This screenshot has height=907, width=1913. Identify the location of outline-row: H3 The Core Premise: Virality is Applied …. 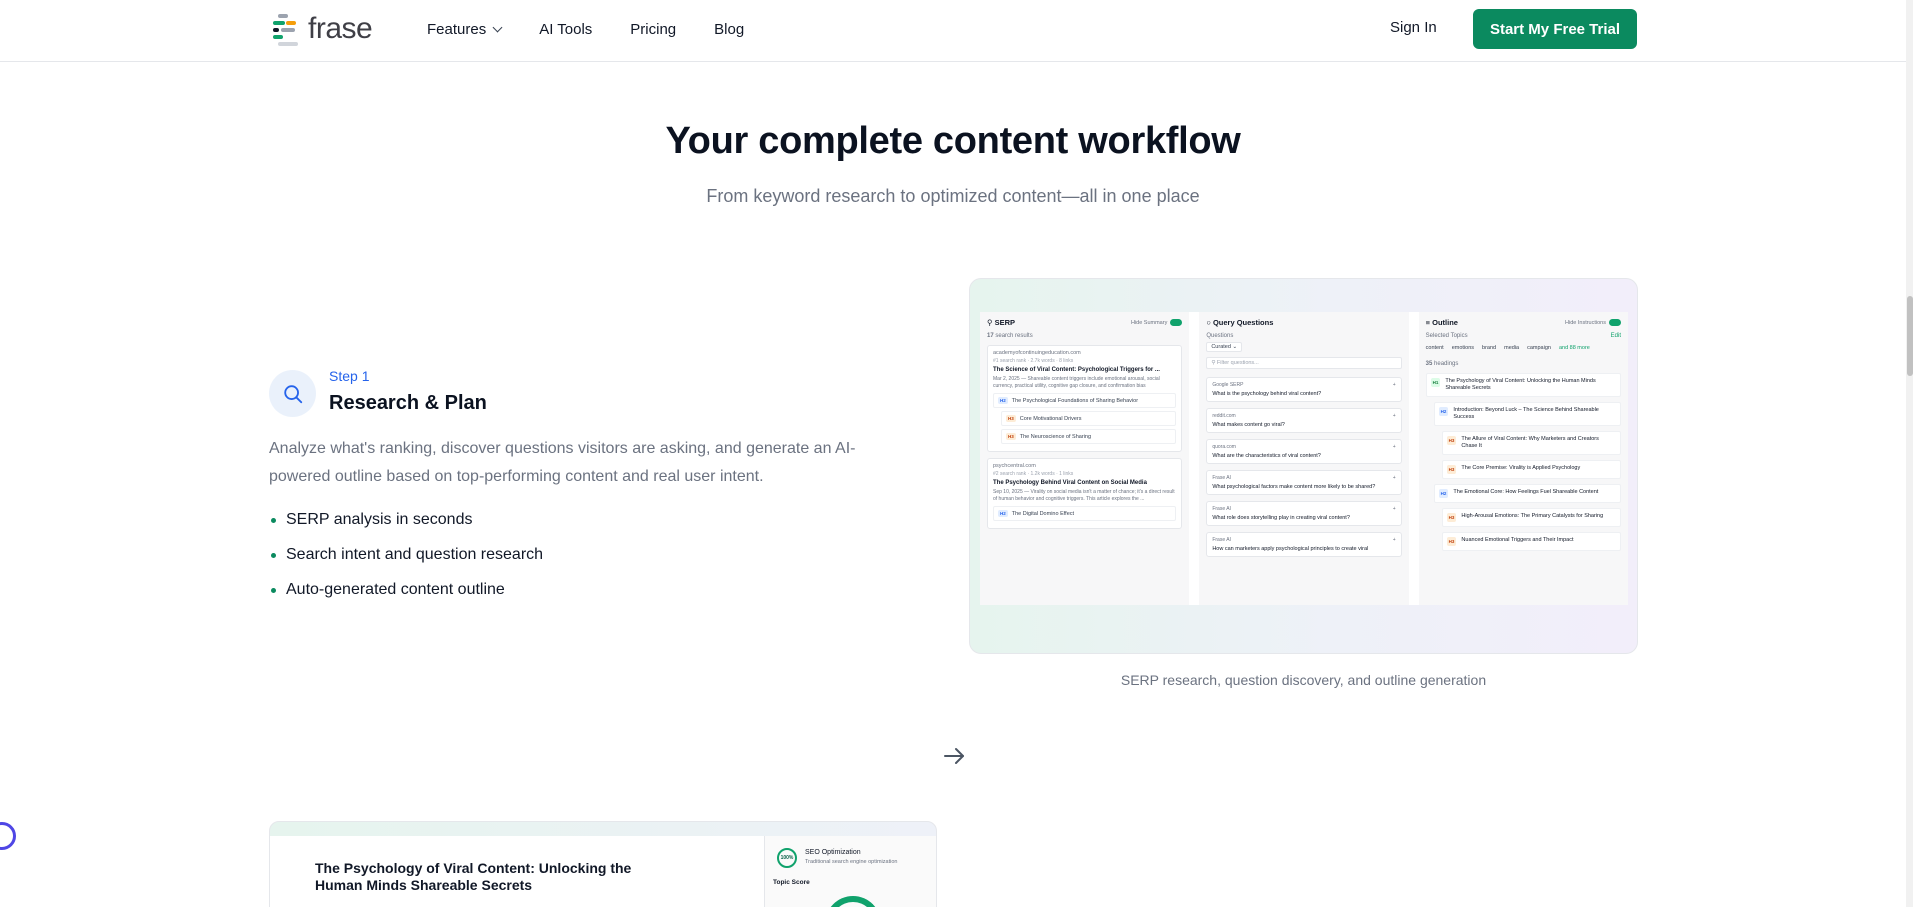
(1531, 469).